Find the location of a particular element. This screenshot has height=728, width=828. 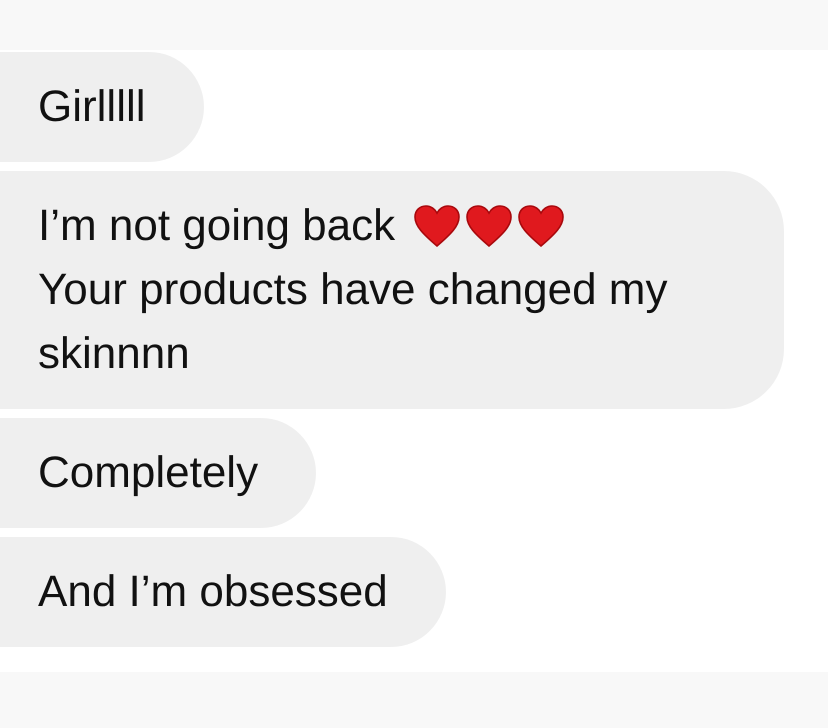

message-text: Girlllll is located at coordinates (92, 107).